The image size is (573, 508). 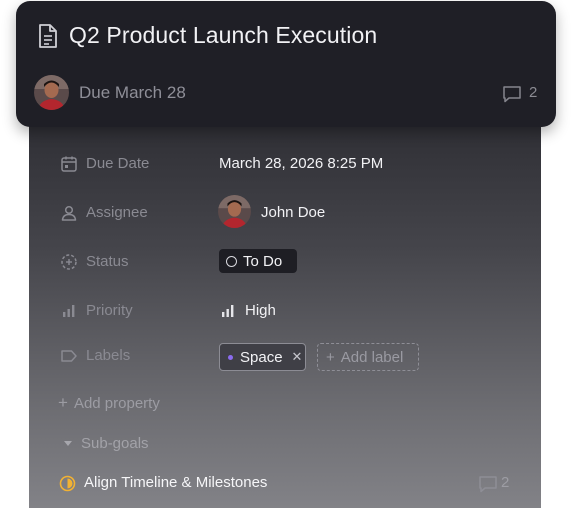 I want to click on assignee-label: Assignee, so click(x=117, y=212).